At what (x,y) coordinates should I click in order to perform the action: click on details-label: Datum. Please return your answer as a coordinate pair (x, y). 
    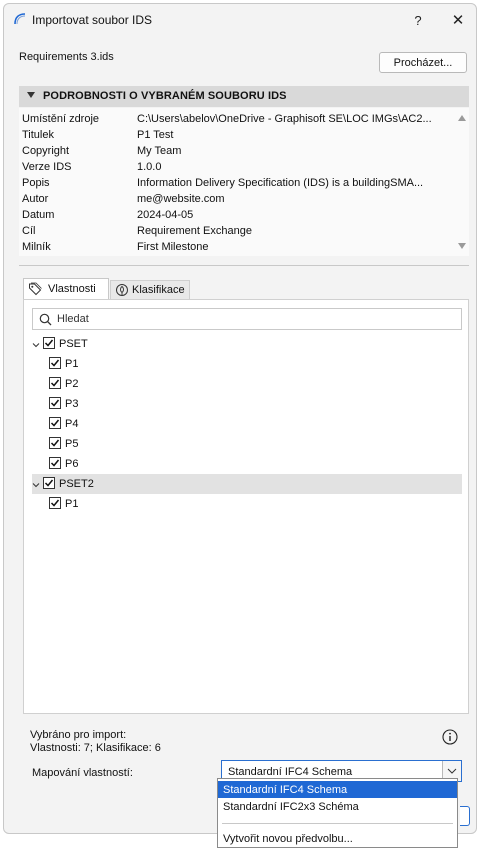
    Looking at the image, I should click on (38, 215).